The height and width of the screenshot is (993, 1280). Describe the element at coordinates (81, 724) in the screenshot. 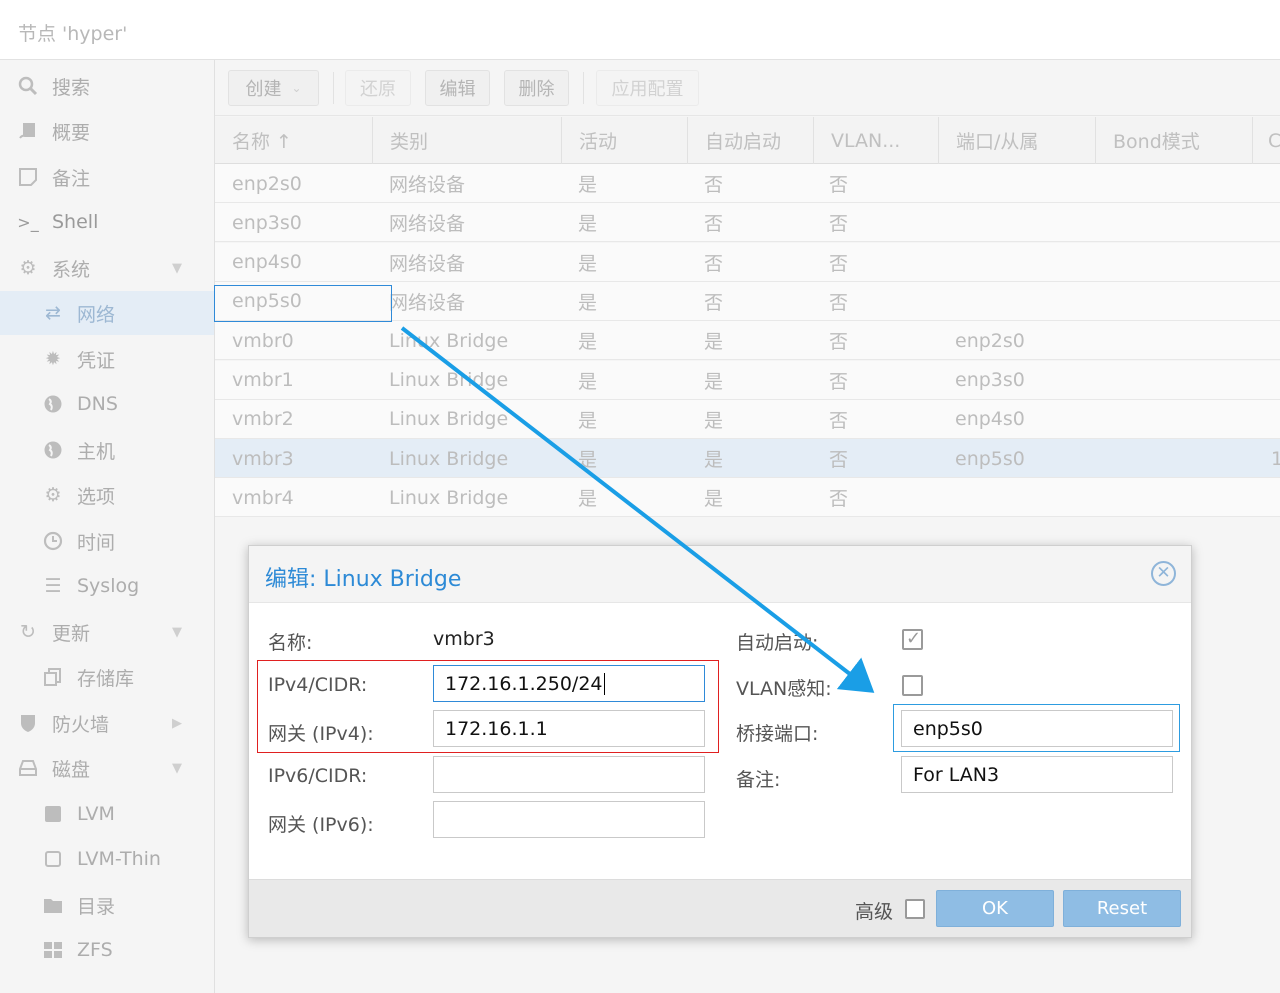

I see `sidebar-item-label: 防火墙` at that location.